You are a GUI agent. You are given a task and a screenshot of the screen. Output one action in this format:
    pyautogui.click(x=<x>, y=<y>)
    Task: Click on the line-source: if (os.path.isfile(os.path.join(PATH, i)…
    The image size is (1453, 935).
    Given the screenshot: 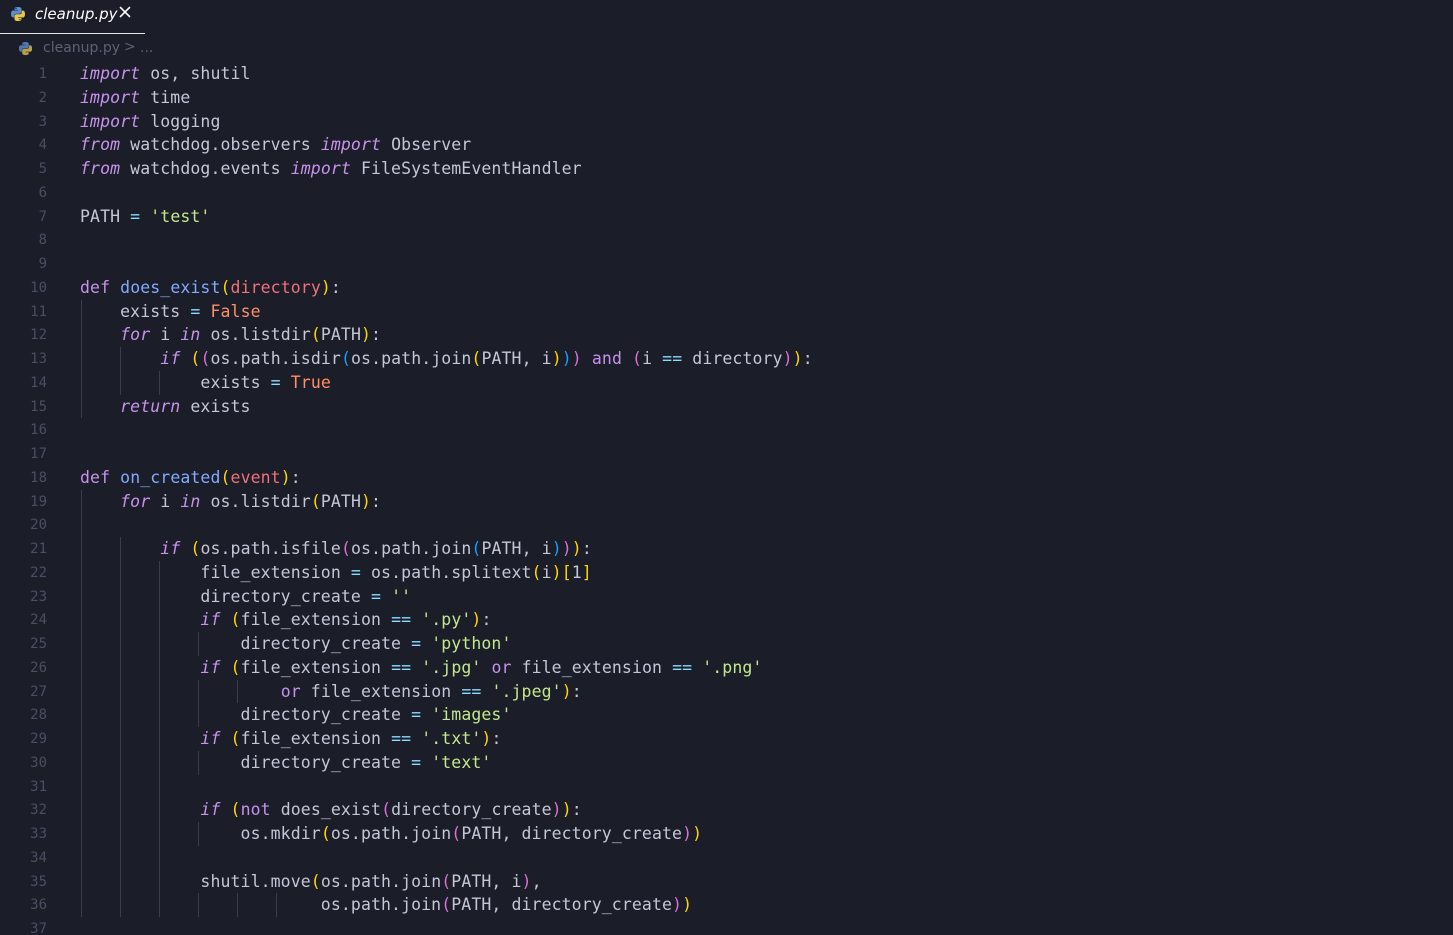 What is the action you would take?
    pyautogui.click(x=336, y=549)
    